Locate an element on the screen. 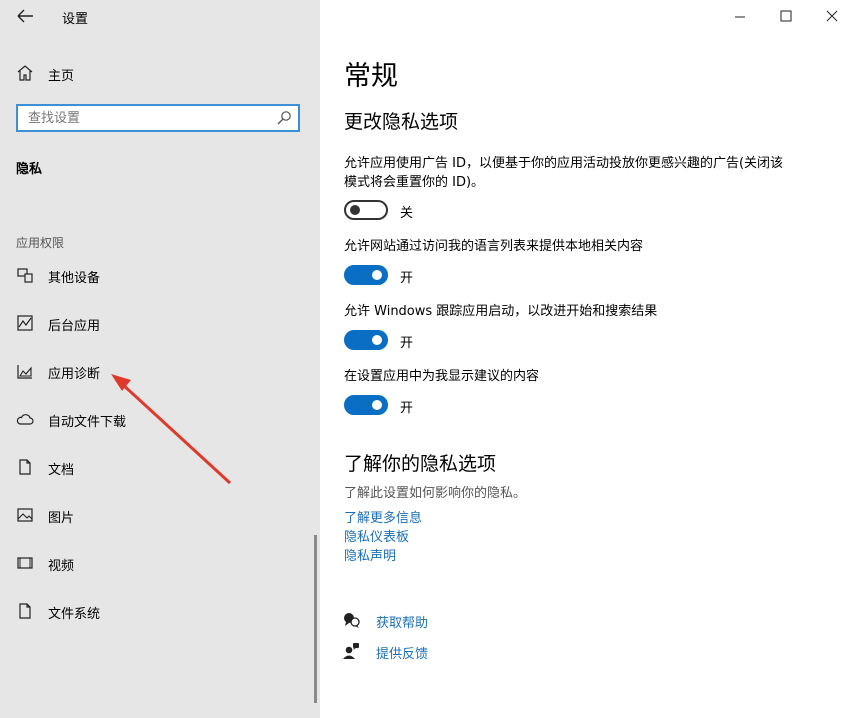  option-description: 允许 Windows 跟踪应用启动，以改进开始和搜索结果 is located at coordinates (564, 311).